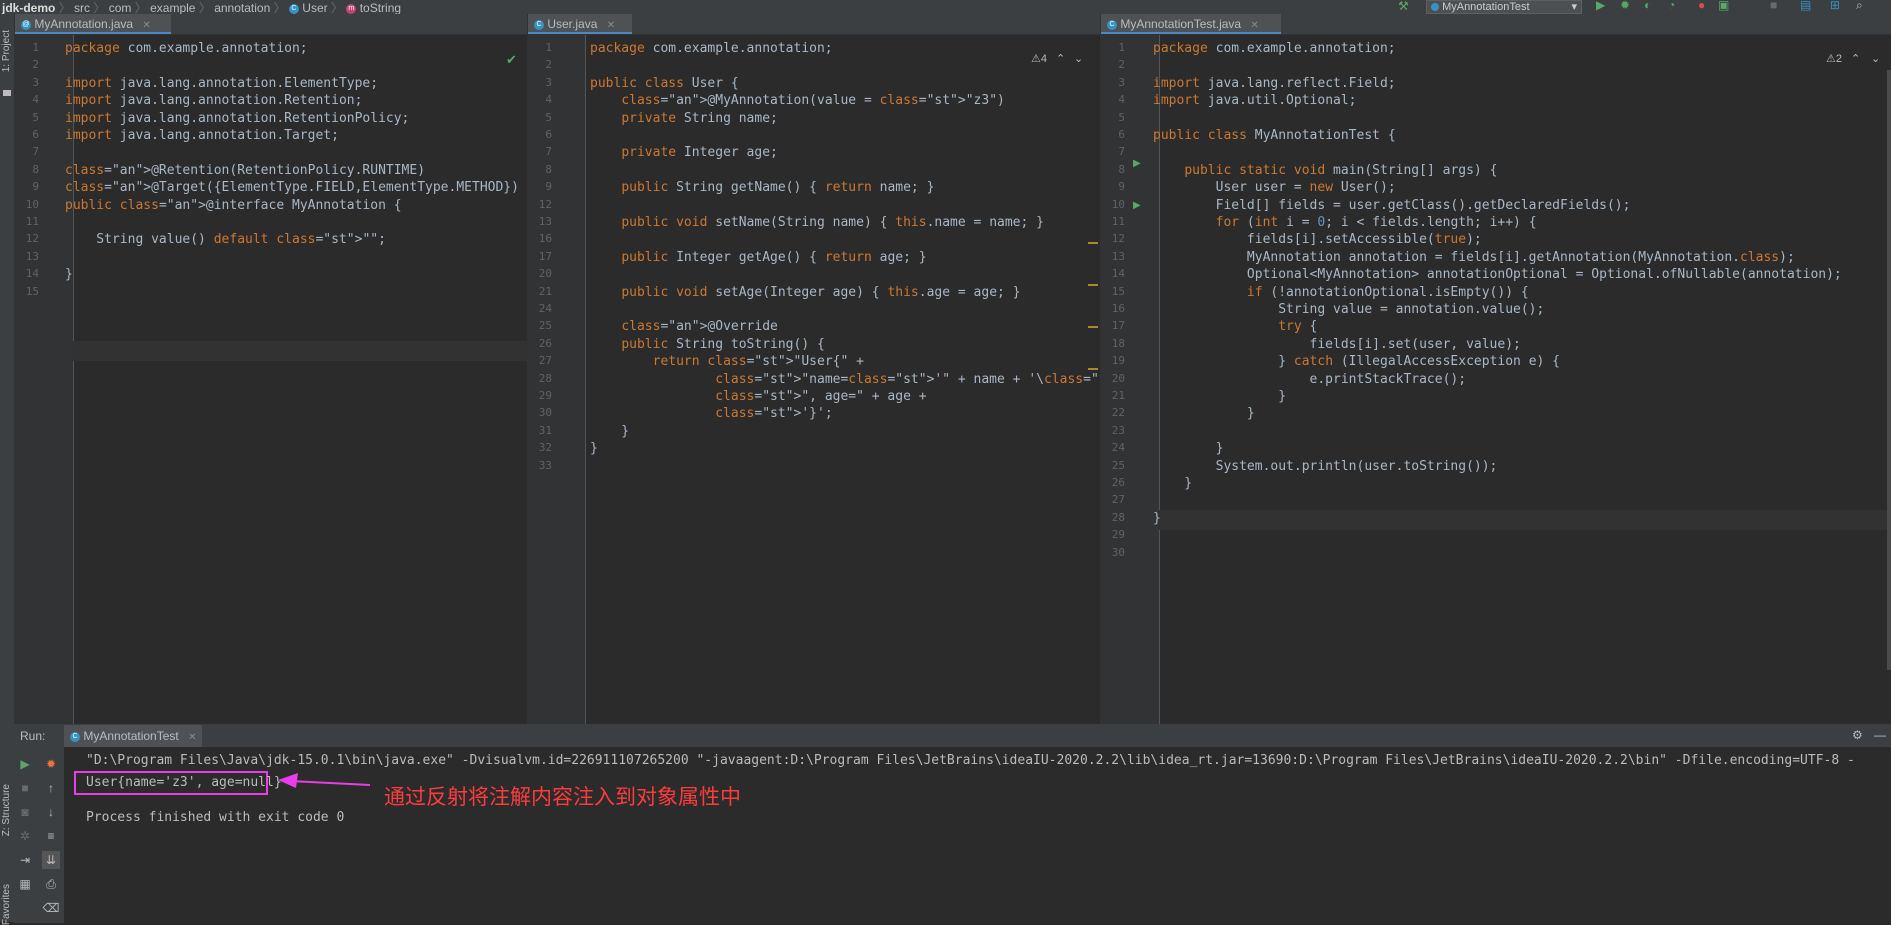  I want to click on code-line: public class User {, so click(664, 83).